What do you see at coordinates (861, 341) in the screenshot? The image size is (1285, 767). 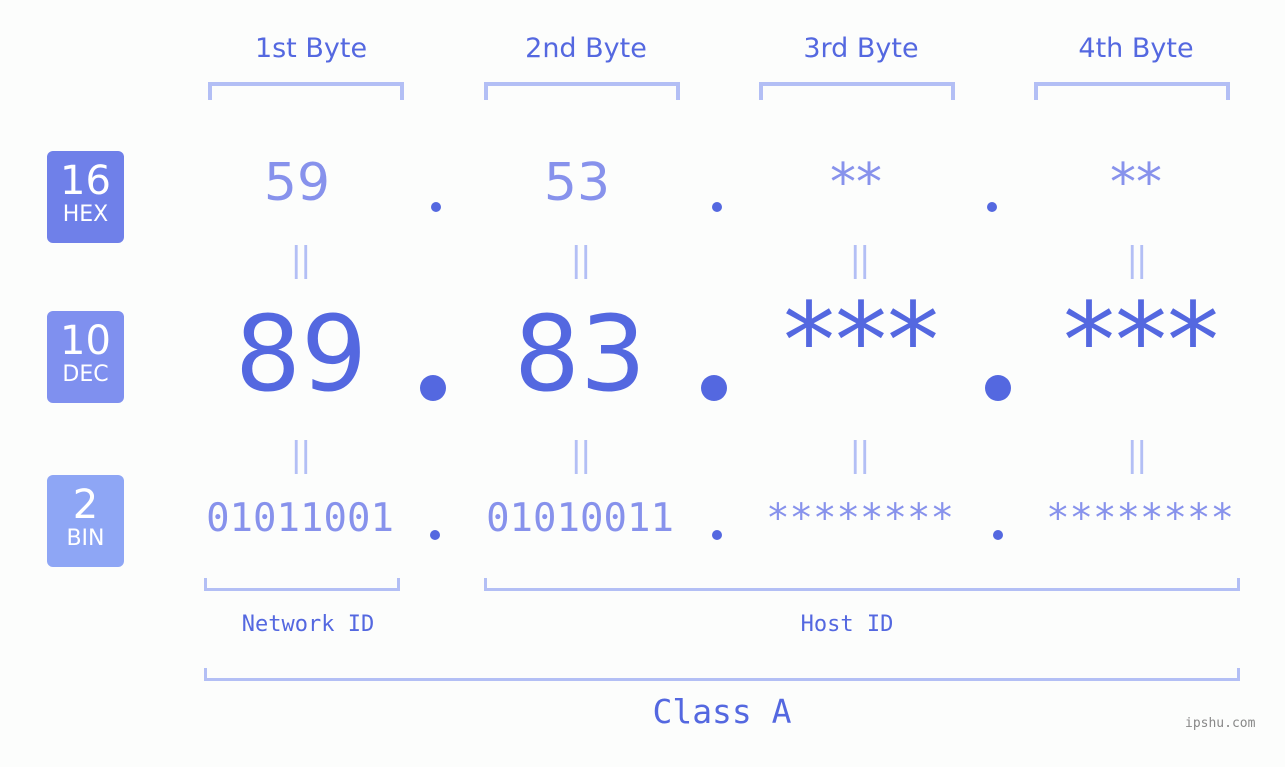 I see `dec-byte-3: ***` at bounding box center [861, 341].